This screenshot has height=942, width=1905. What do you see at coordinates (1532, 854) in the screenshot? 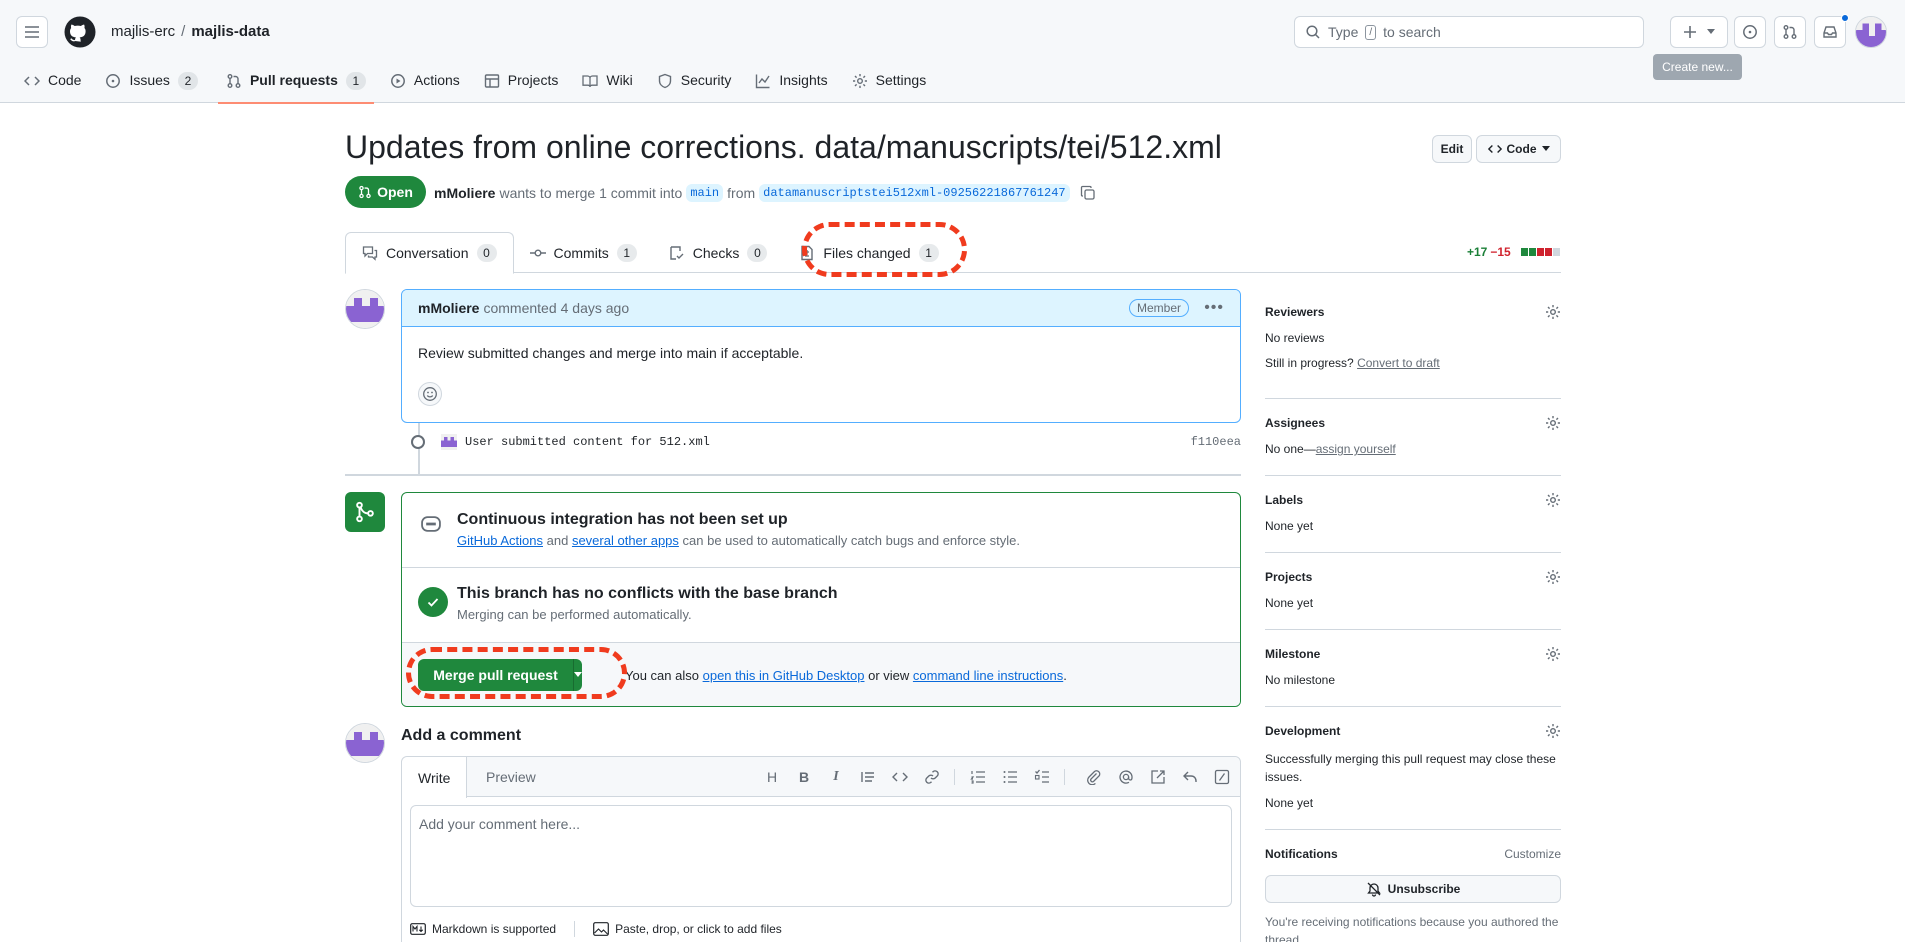
I see `customize-link: Customize` at bounding box center [1532, 854].